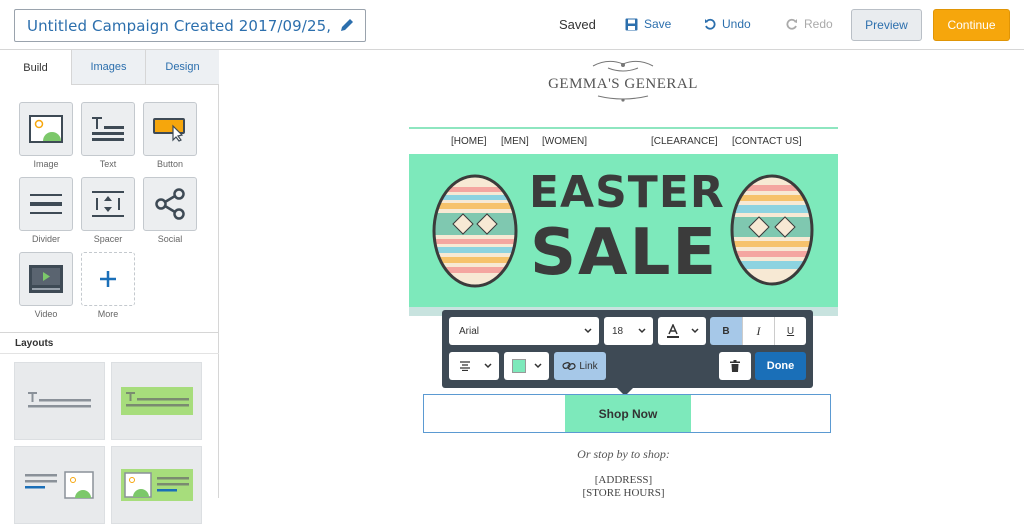 Image resolution: width=1024 pixels, height=524 pixels. I want to click on redo-icon, so click(791, 24).